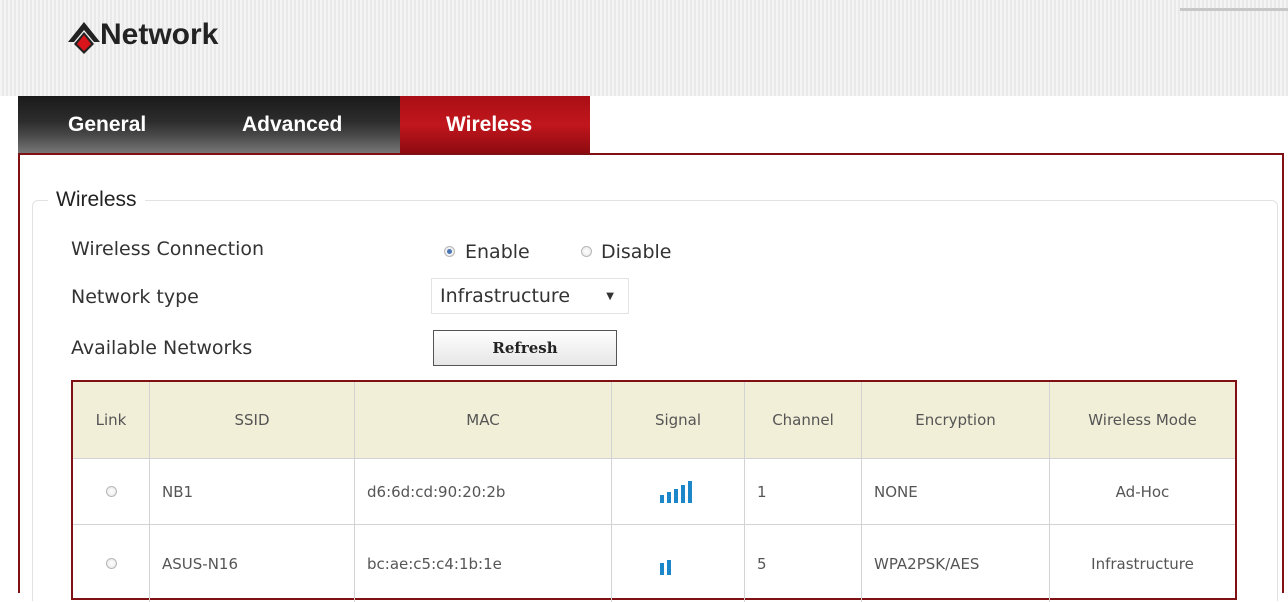  I want to click on tab-general-label: General, so click(107, 124).